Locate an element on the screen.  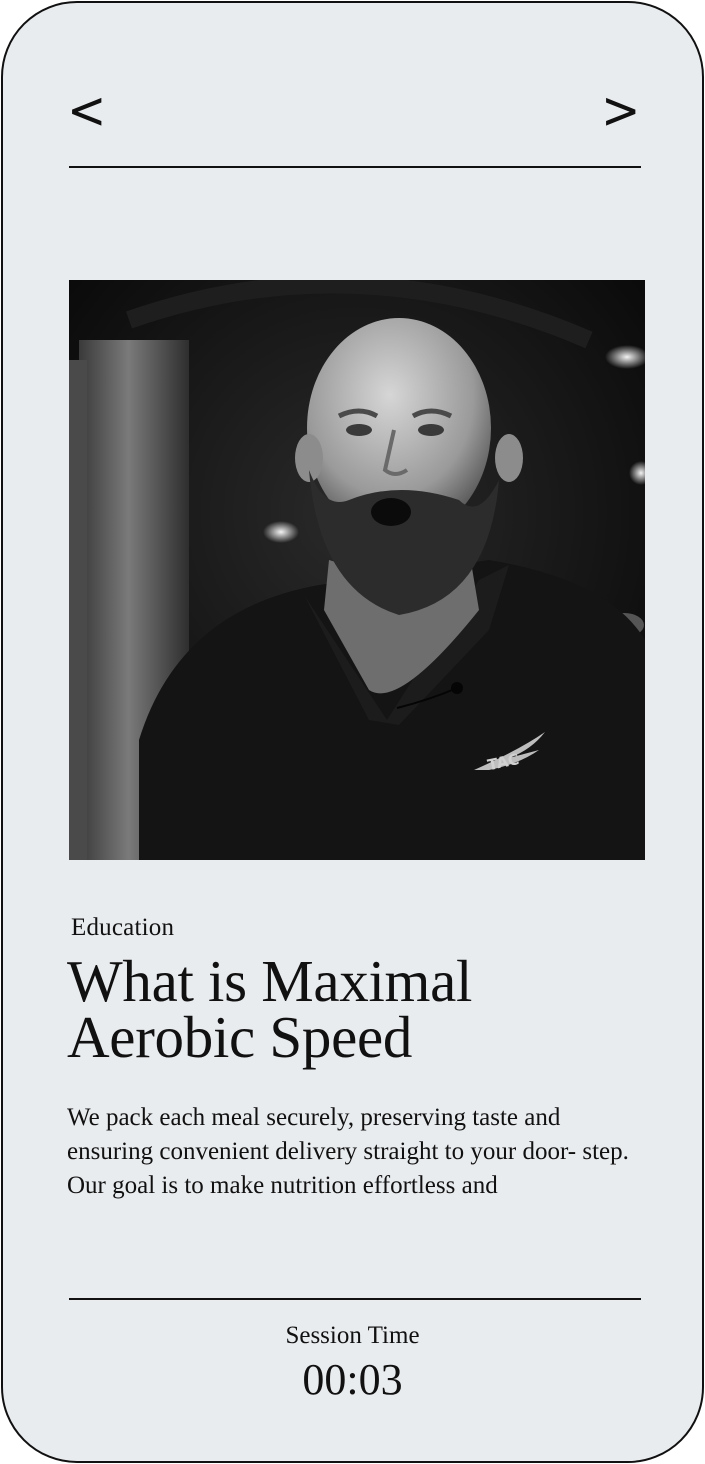
lesson-title: What is Maximal Aerobic Speed is located at coordinates (367, 1009).